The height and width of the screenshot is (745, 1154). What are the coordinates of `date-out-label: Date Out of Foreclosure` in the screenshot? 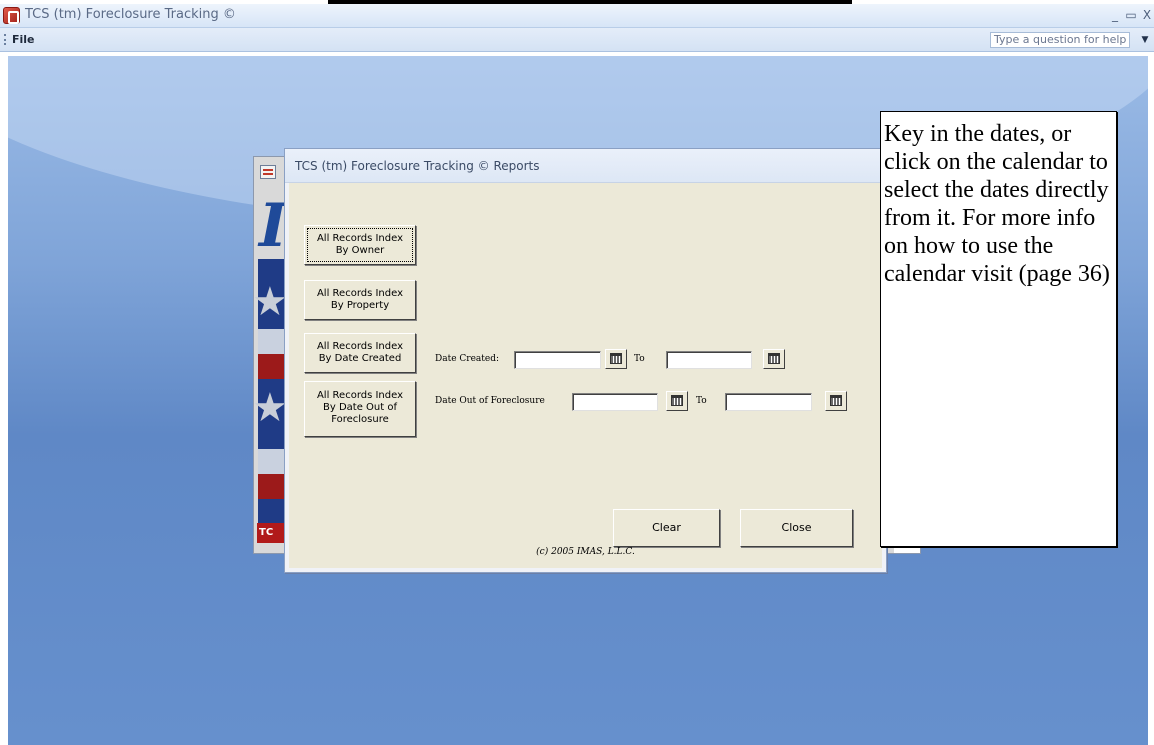 It's located at (490, 401).